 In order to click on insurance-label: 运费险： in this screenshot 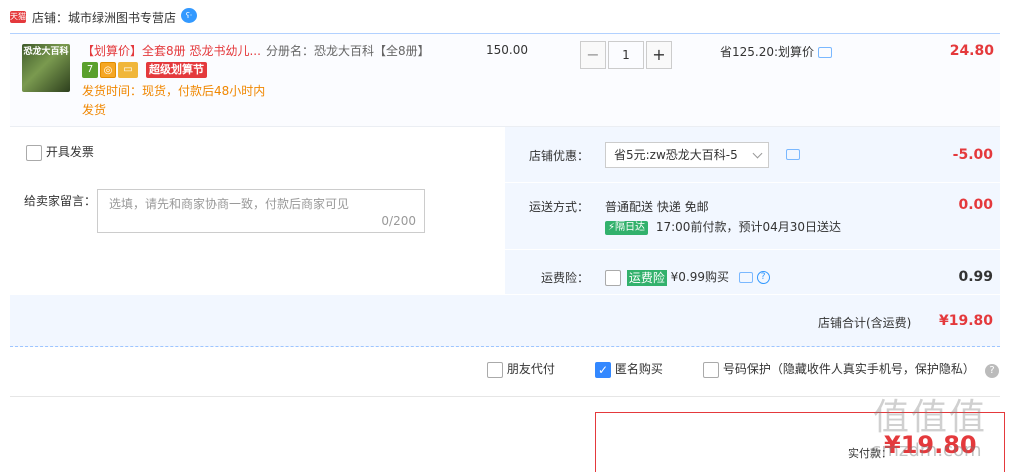, I will do `click(565, 278)`.